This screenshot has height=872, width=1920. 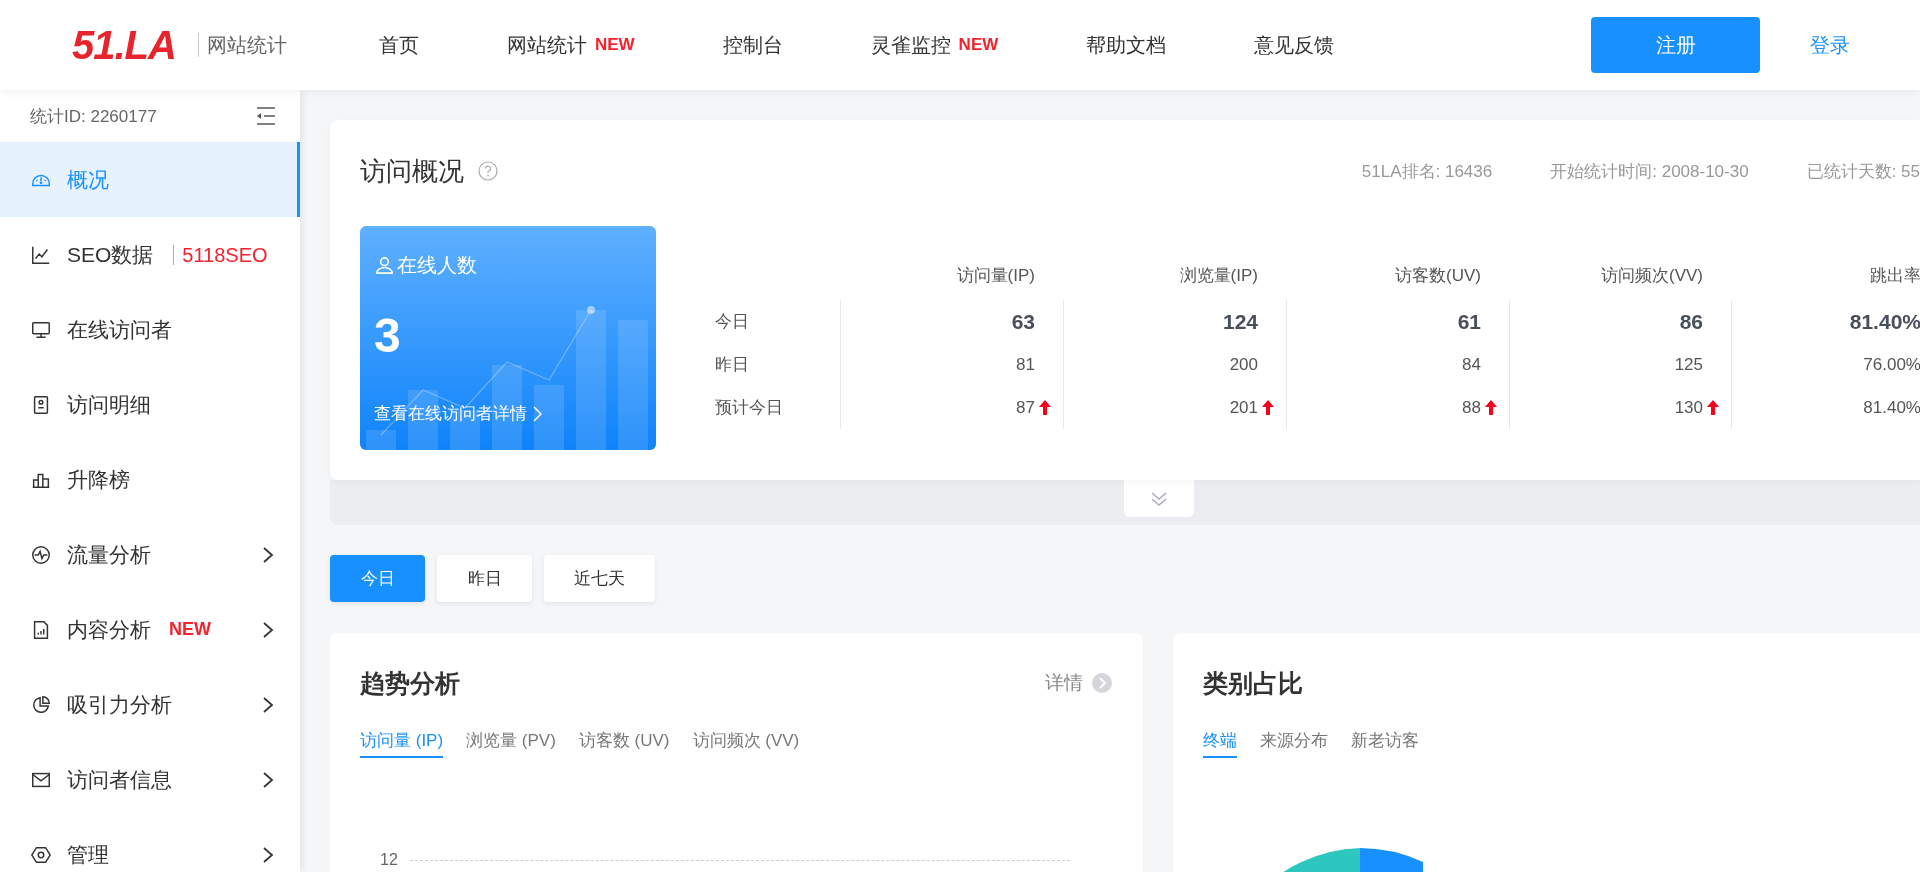 I want to click on expand-button, so click(x=1159, y=498).